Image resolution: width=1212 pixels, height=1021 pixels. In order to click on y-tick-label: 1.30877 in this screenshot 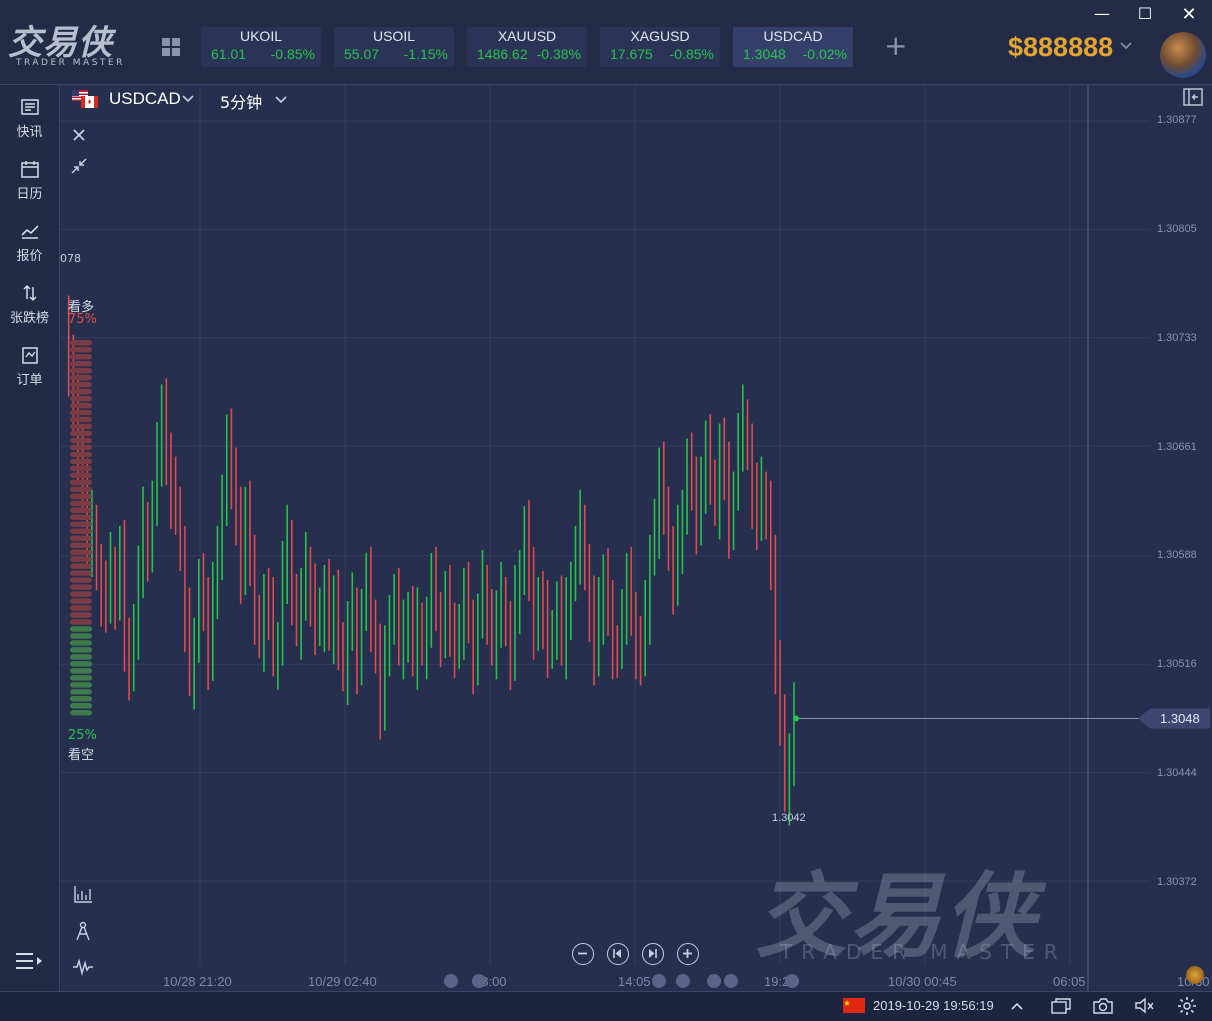, I will do `click(1177, 120)`.